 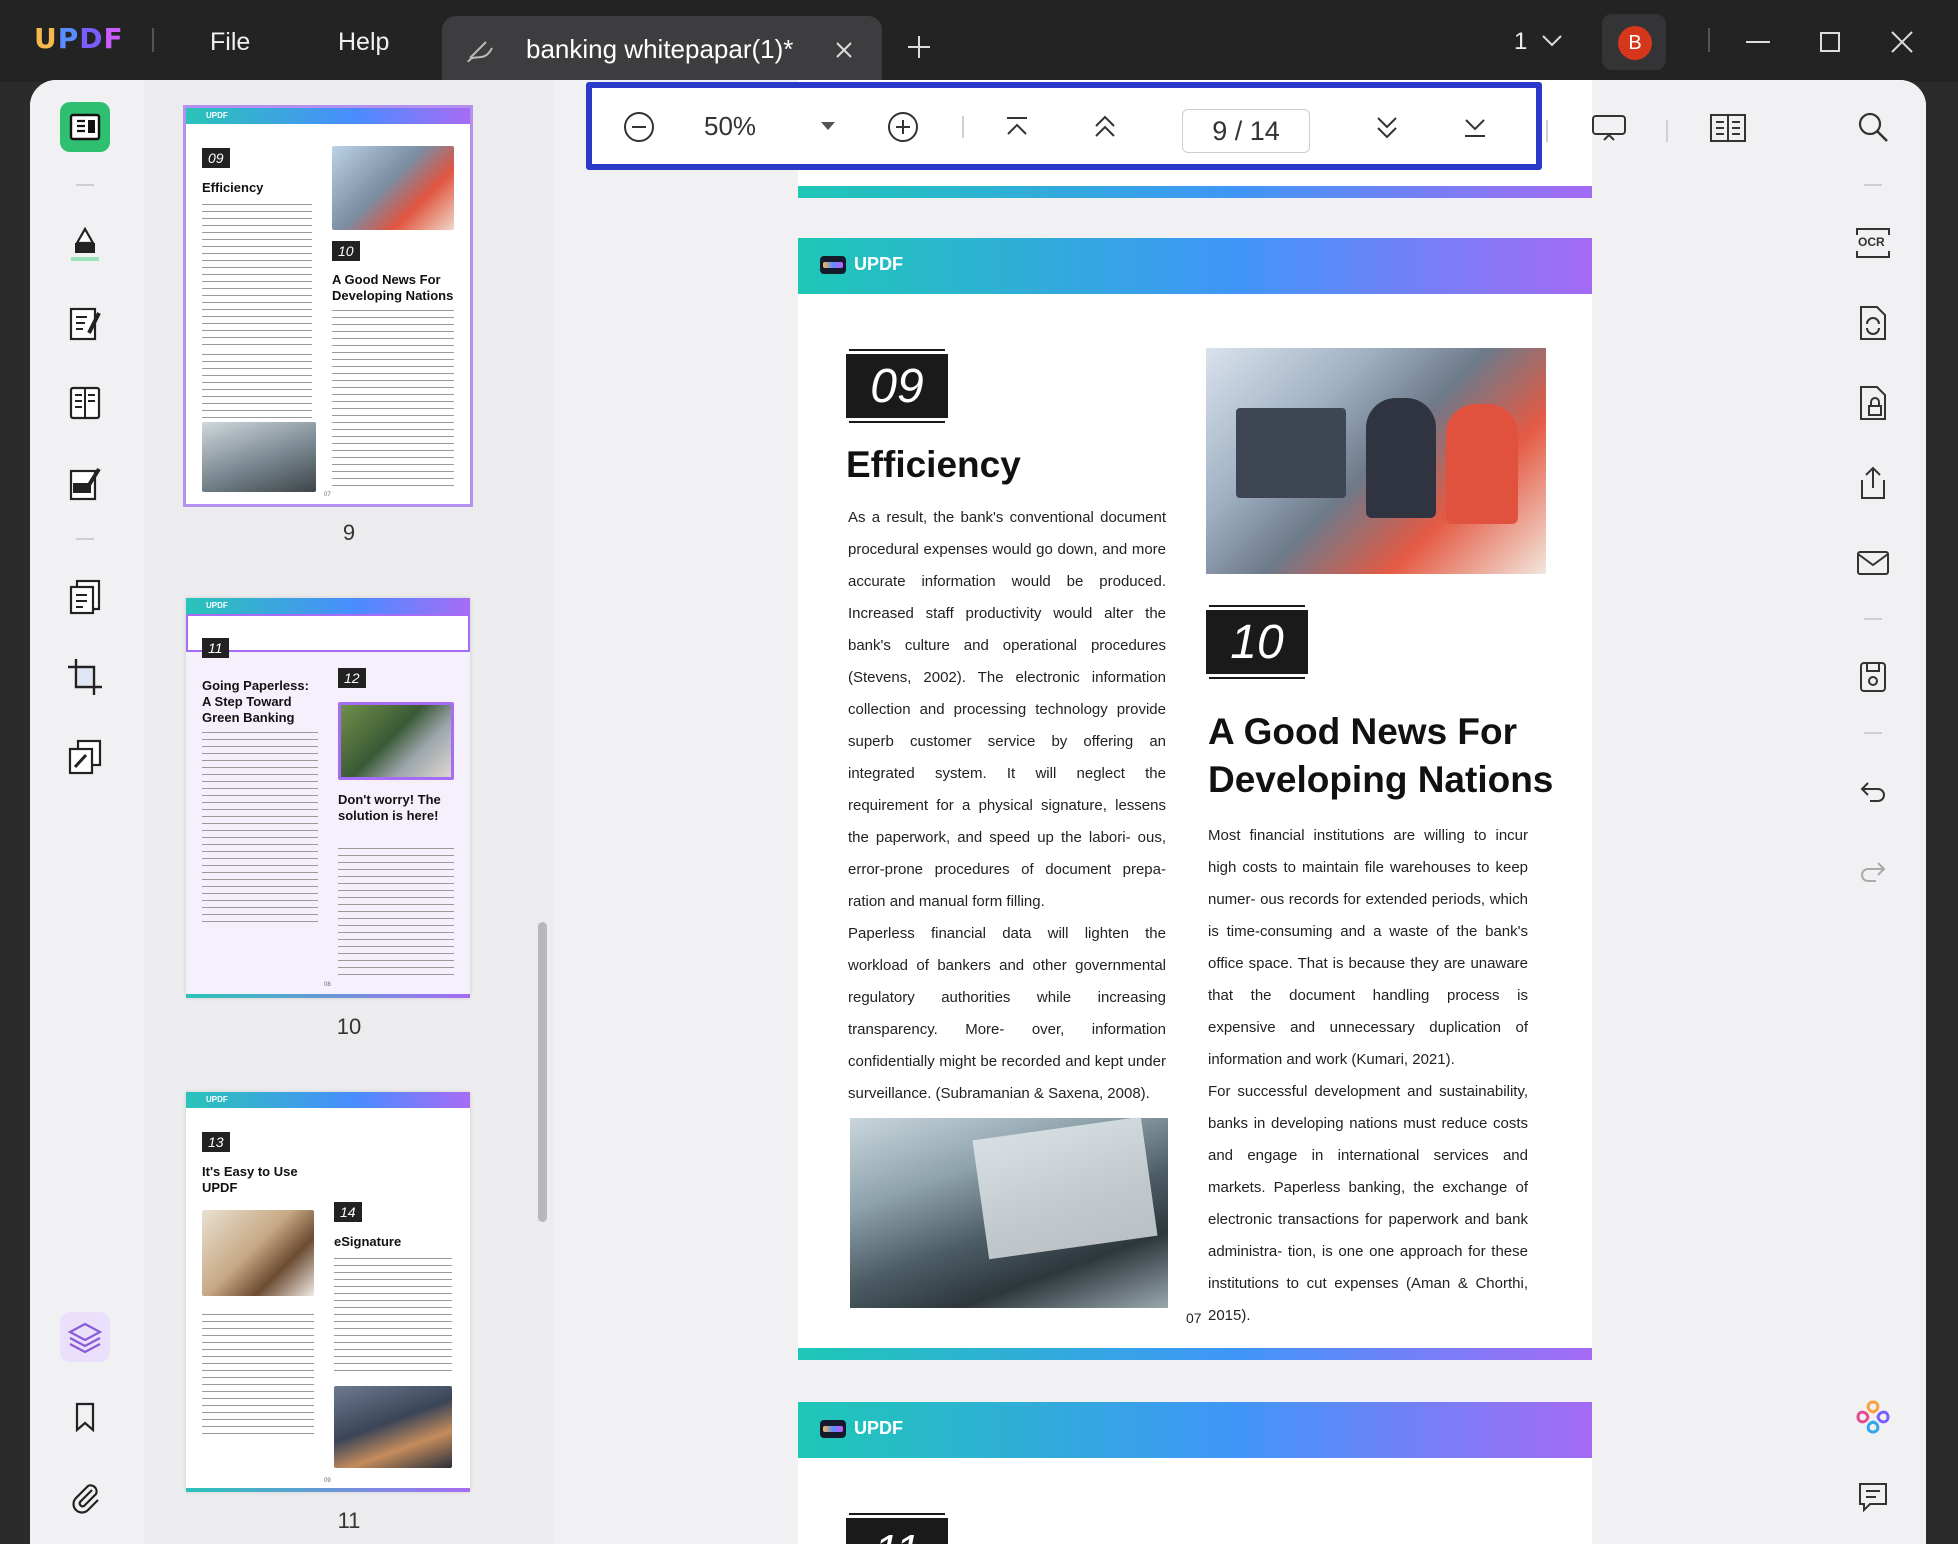 I want to click on menu-help: Help, so click(x=363, y=42).